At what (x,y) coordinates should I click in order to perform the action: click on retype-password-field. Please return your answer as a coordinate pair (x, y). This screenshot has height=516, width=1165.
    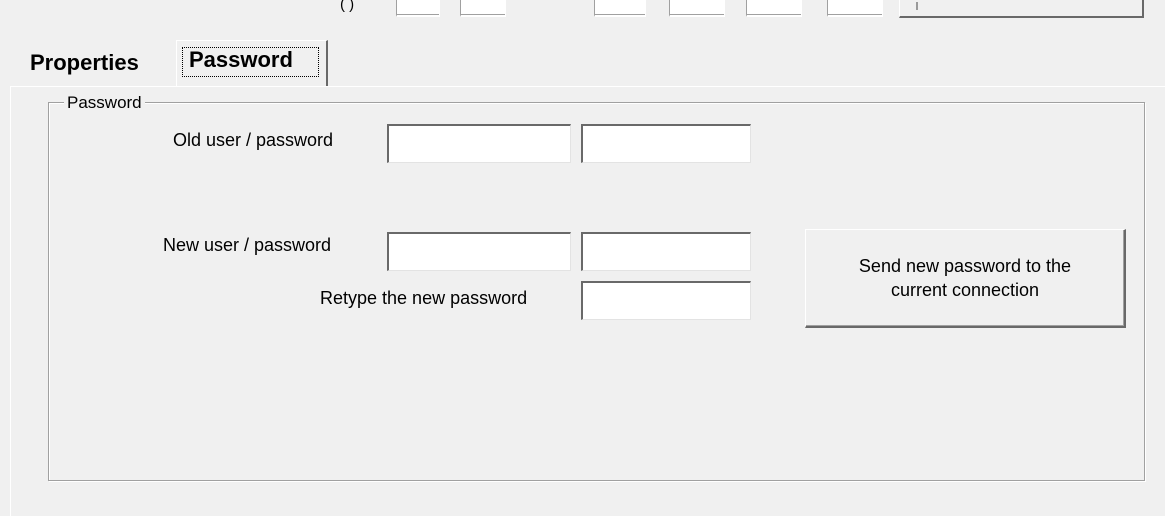
    Looking at the image, I should click on (666, 300).